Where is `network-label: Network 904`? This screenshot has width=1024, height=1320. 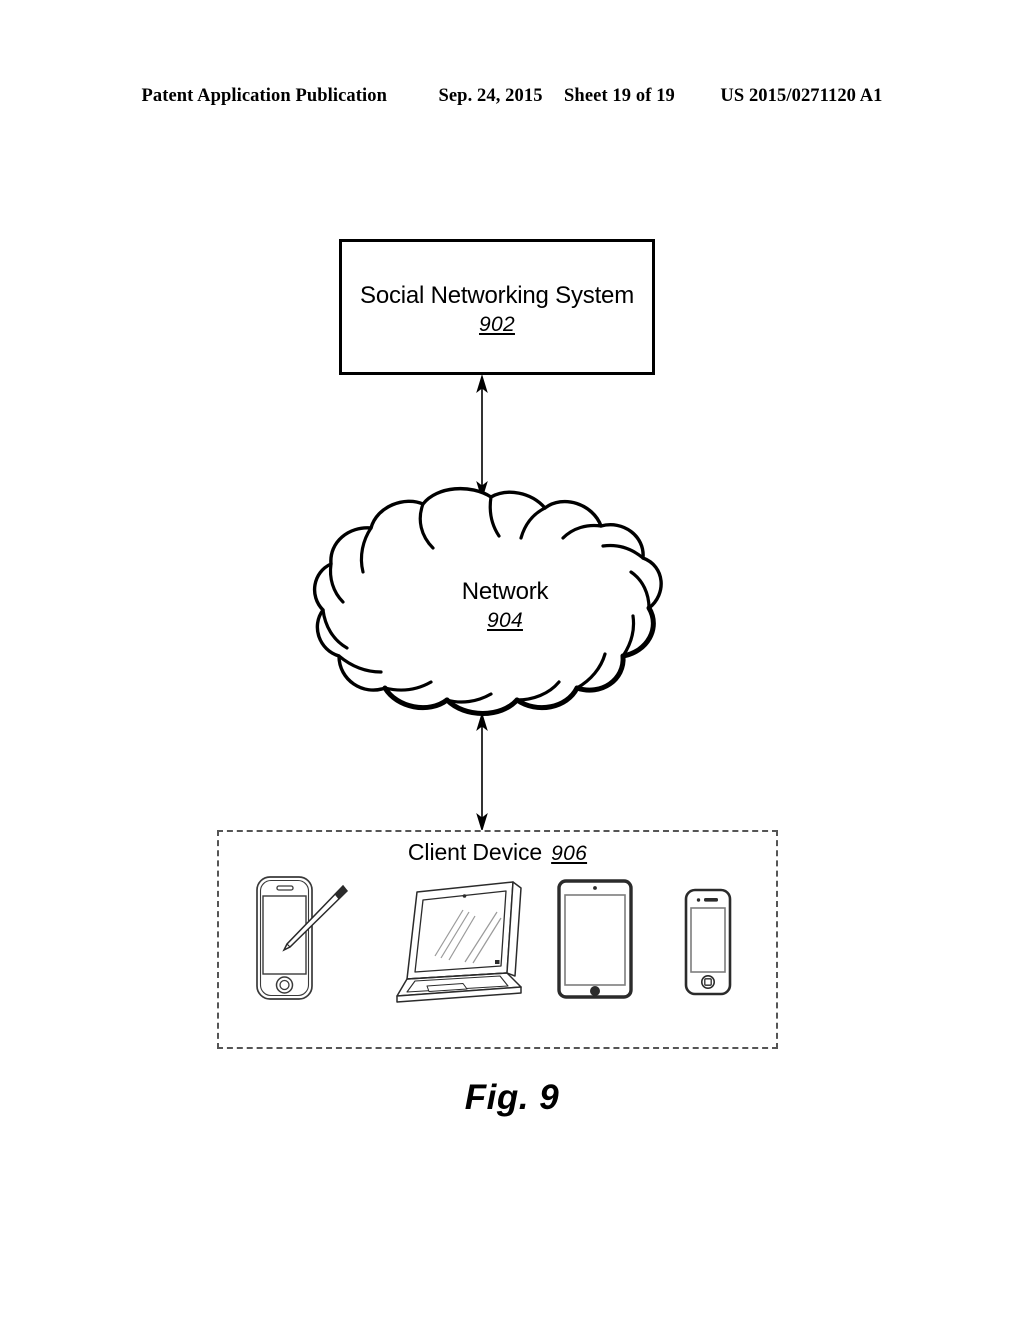 network-label: Network 904 is located at coordinates (505, 606).